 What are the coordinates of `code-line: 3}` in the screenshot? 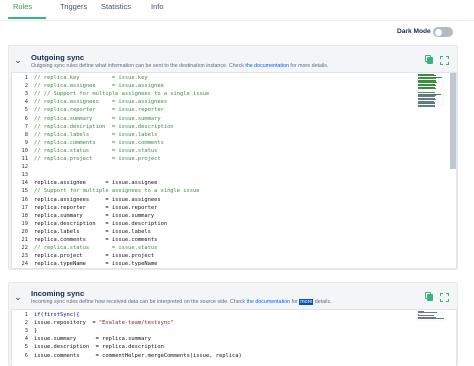 It's located at (227, 331).